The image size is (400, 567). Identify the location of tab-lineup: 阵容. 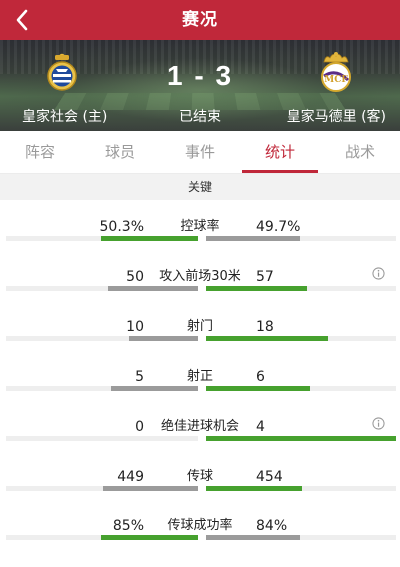
(40, 152).